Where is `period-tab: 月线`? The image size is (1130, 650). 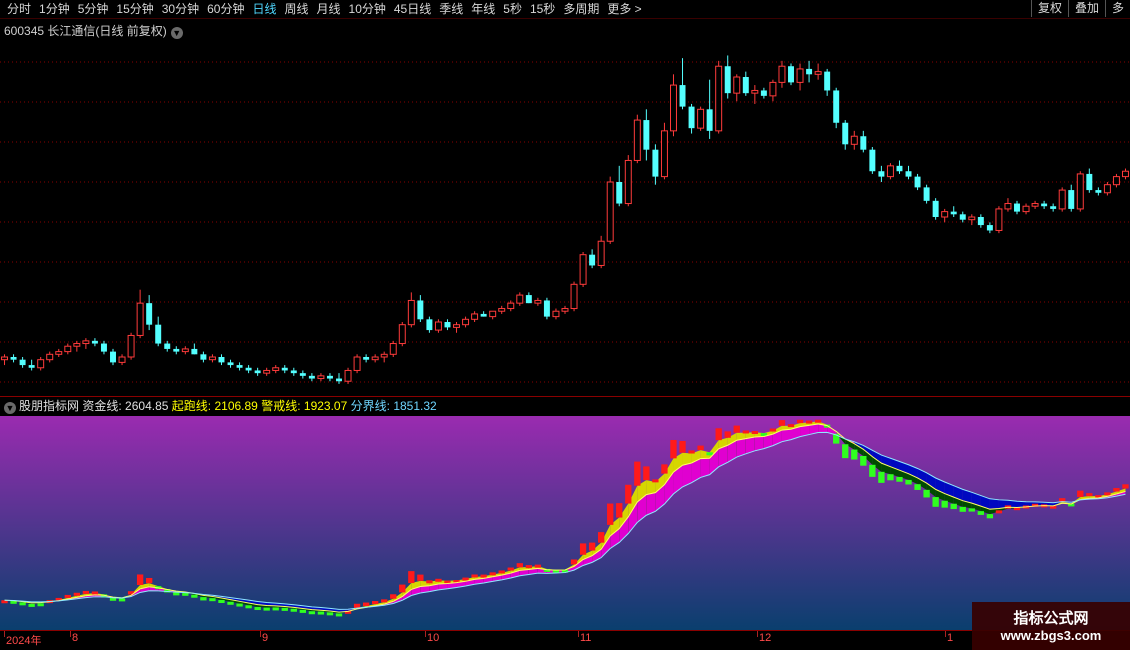
period-tab: 月线 is located at coordinates (330, 9).